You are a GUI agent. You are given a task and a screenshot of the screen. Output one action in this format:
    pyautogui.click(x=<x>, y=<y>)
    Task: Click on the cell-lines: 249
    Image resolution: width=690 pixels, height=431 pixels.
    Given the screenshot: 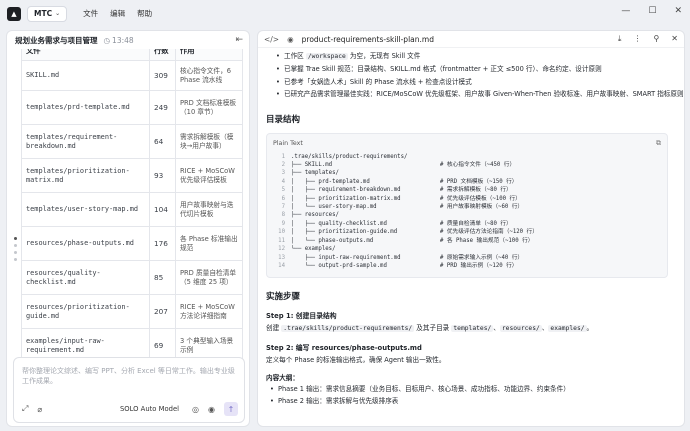 What is the action you would take?
    pyautogui.click(x=162, y=107)
    